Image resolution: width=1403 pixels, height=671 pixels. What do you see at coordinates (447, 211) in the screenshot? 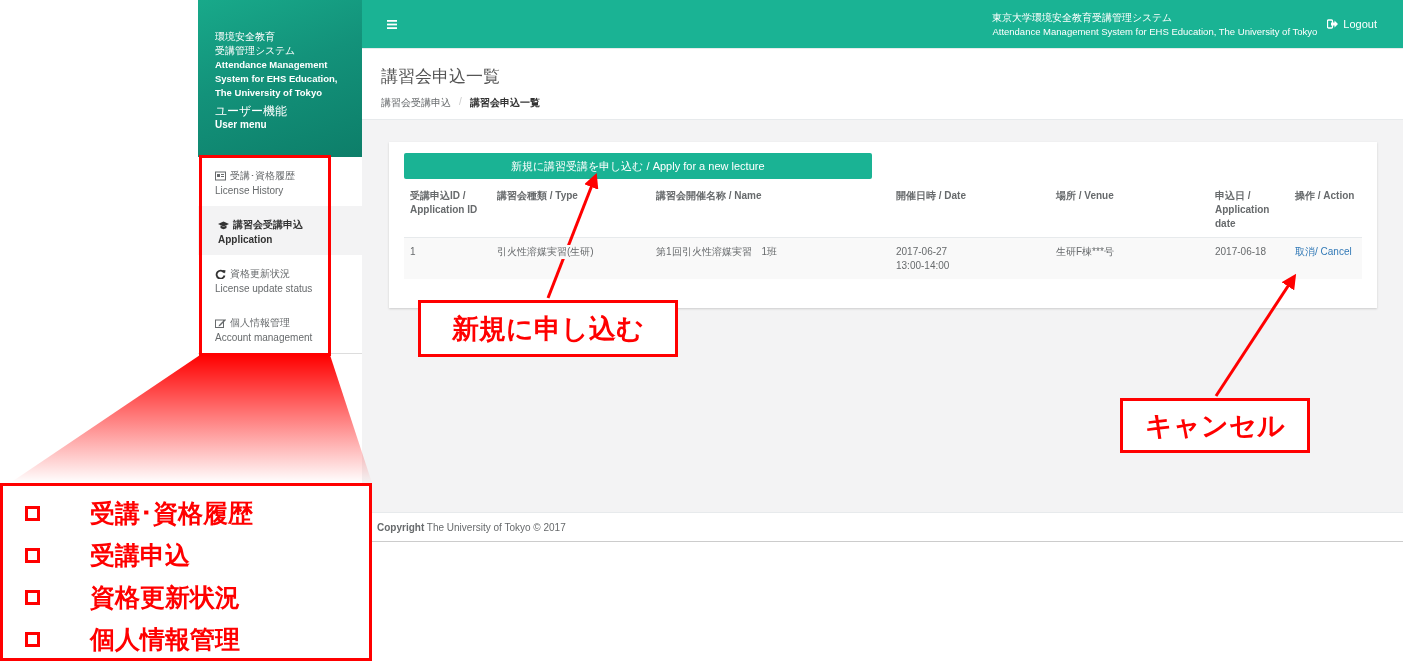
I see `column-header: 受講申込ID / Application ID` at bounding box center [447, 211].